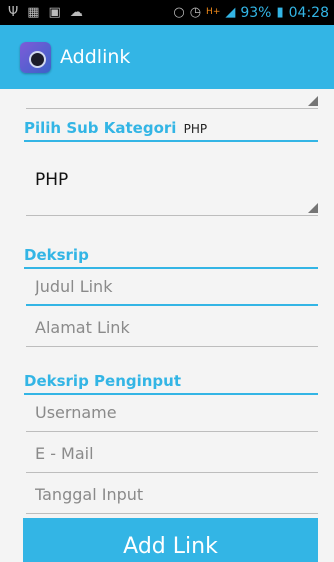 Image resolution: width=334 pixels, height=562 pixels. What do you see at coordinates (195, 12) in the screenshot?
I see `alarm-icon: ◷` at bounding box center [195, 12].